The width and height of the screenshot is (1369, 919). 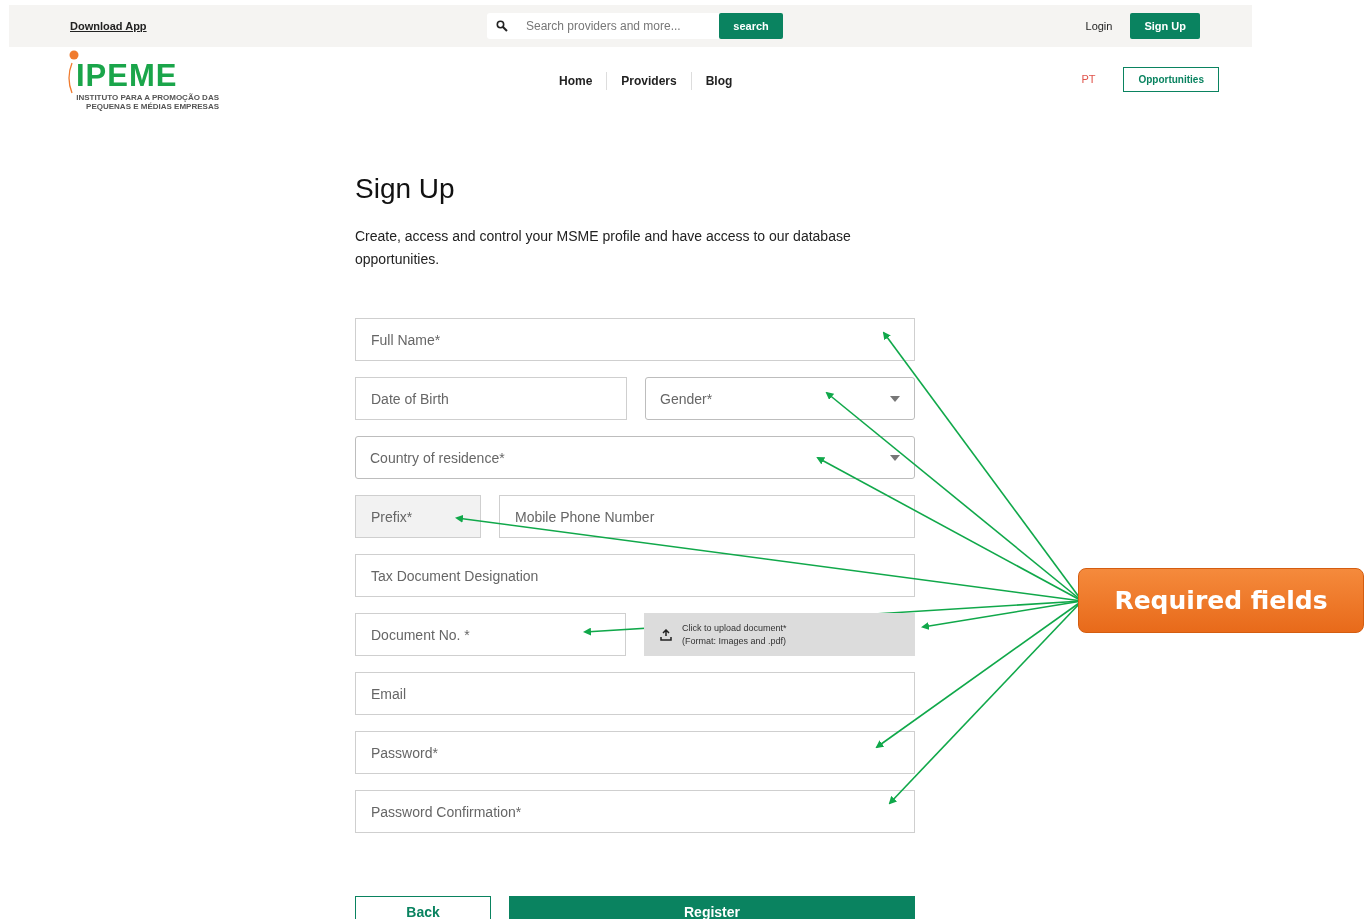 What do you see at coordinates (139, 71) in the screenshot?
I see `logo-wordmark: IPEME` at bounding box center [139, 71].